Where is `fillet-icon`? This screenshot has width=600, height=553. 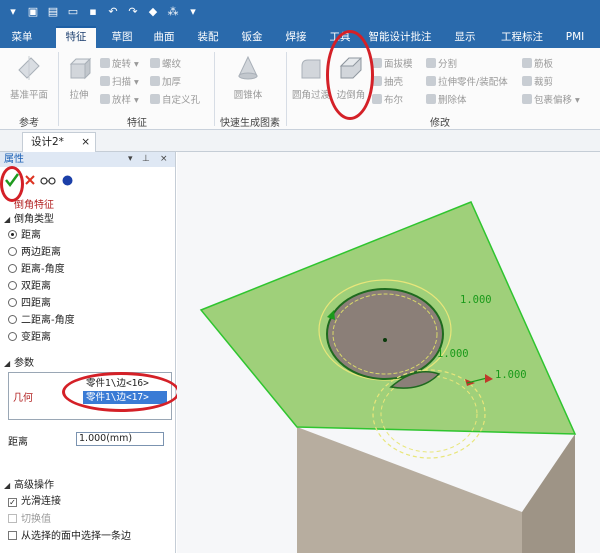 fillet-icon is located at coordinates (311, 69).